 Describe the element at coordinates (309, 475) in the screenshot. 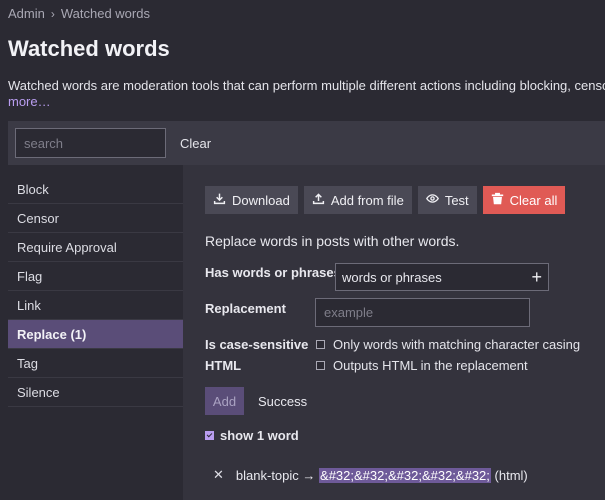

I see `arrow-icon: →` at that location.